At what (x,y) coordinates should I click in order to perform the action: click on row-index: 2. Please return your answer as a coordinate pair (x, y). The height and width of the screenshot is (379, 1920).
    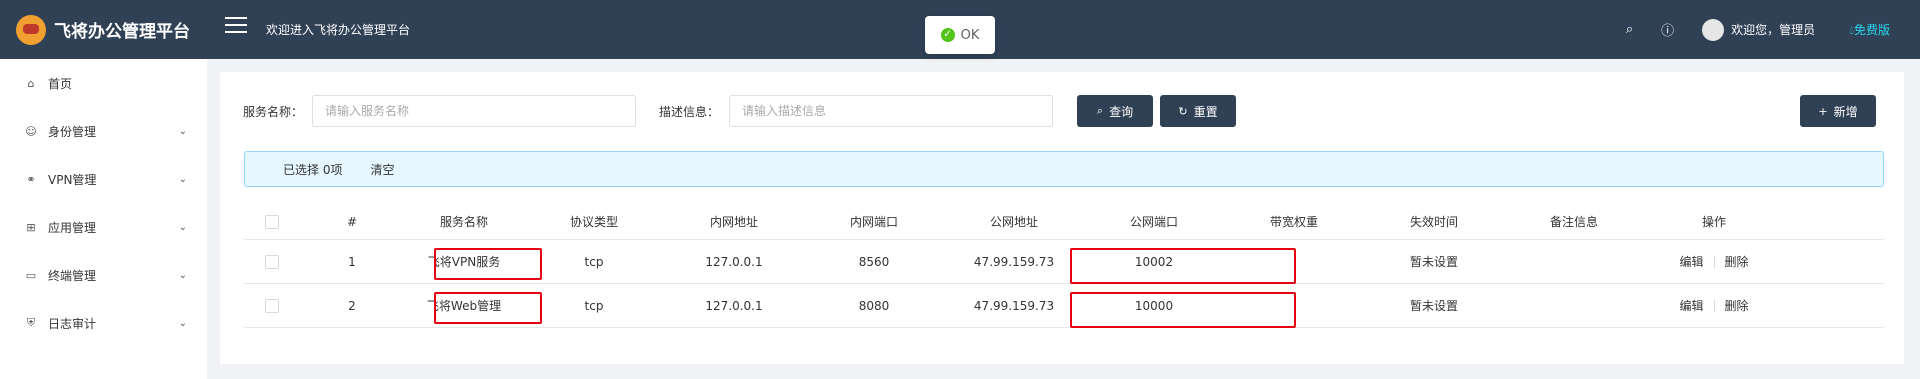
    Looking at the image, I should click on (352, 305).